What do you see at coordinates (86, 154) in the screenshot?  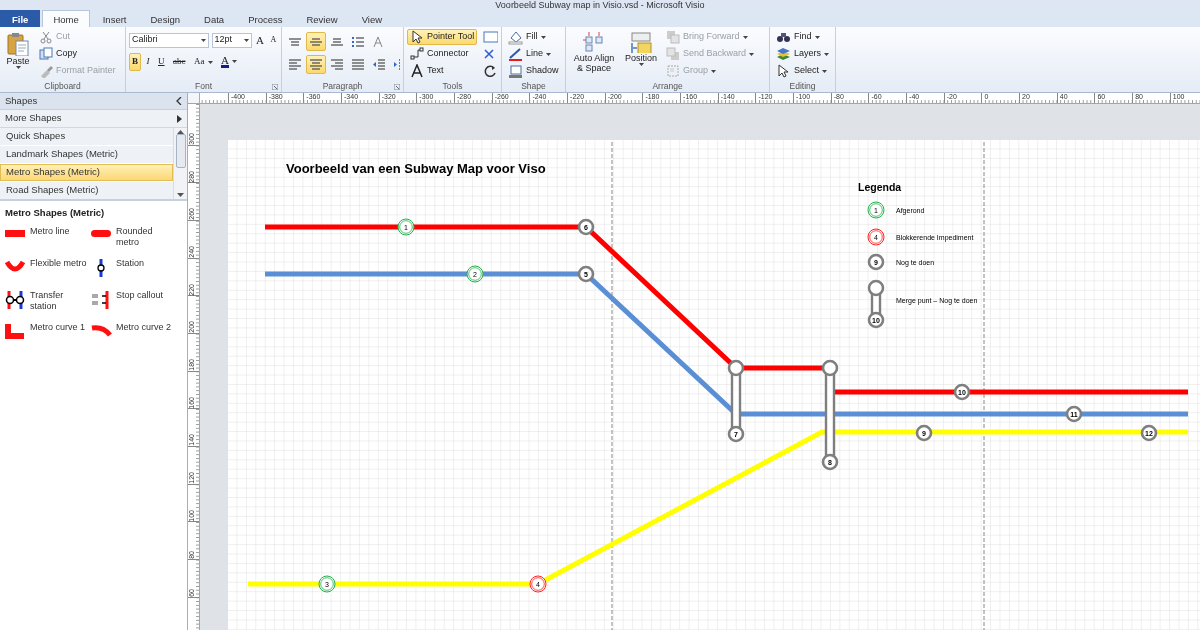 I see `stencil-item: Landmark Shapes (Metric)` at bounding box center [86, 154].